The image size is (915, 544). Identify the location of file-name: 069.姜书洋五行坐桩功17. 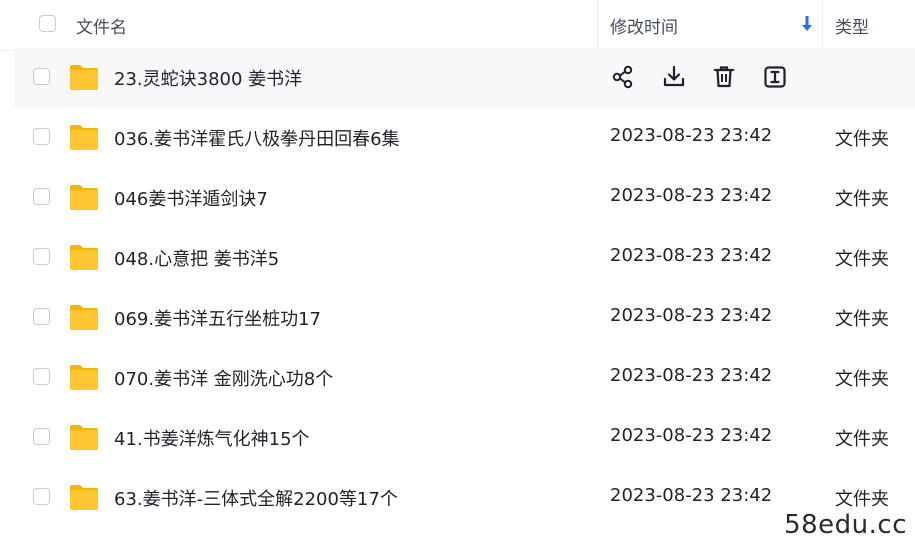
(217, 318).